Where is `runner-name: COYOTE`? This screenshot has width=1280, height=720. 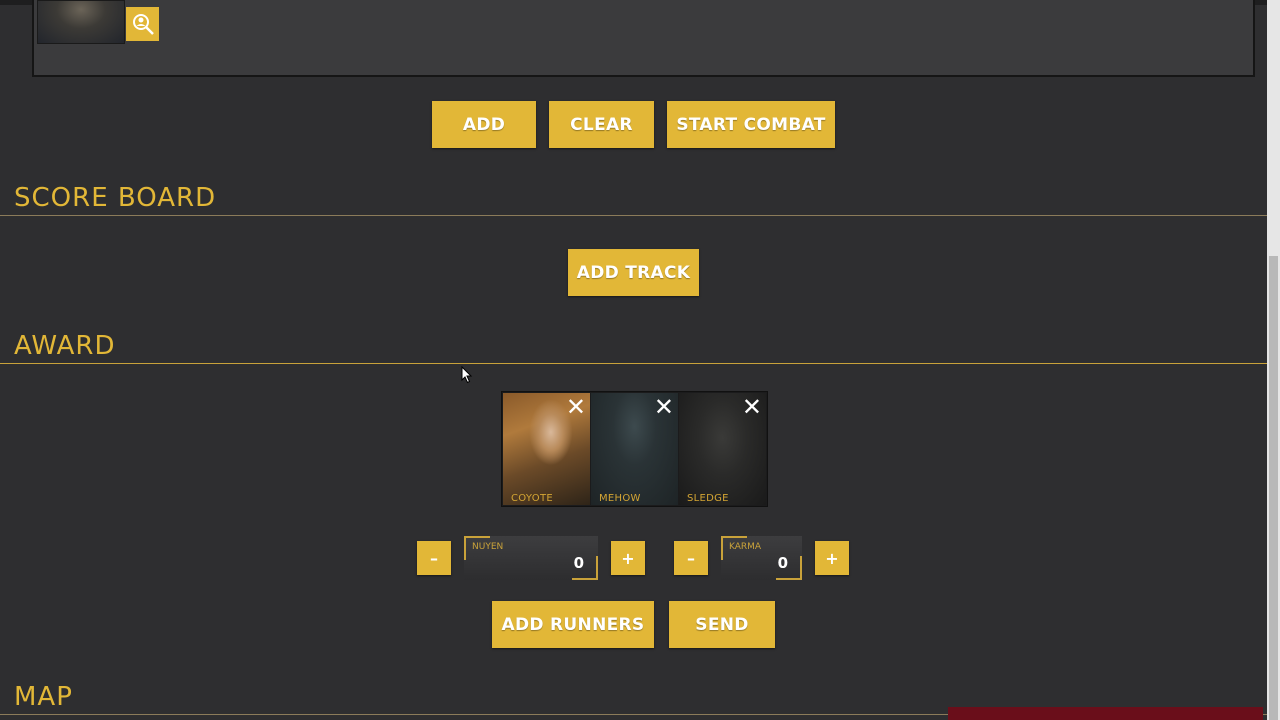
runner-name: COYOTE is located at coordinates (532, 498).